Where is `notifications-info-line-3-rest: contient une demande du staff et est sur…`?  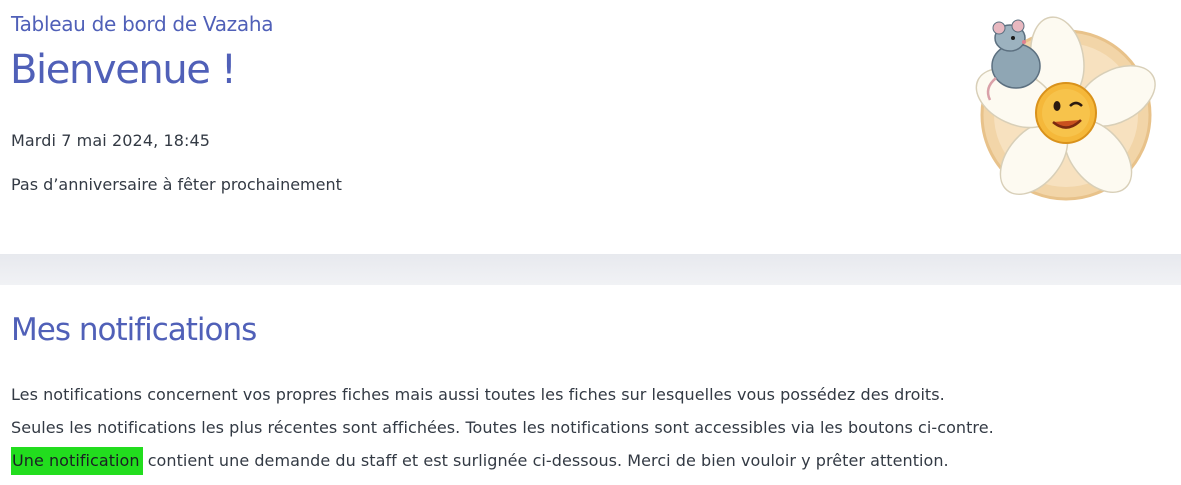
notifications-info-line-3-rest: contient une demande du staff et est sur… is located at coordinates (545, 460).